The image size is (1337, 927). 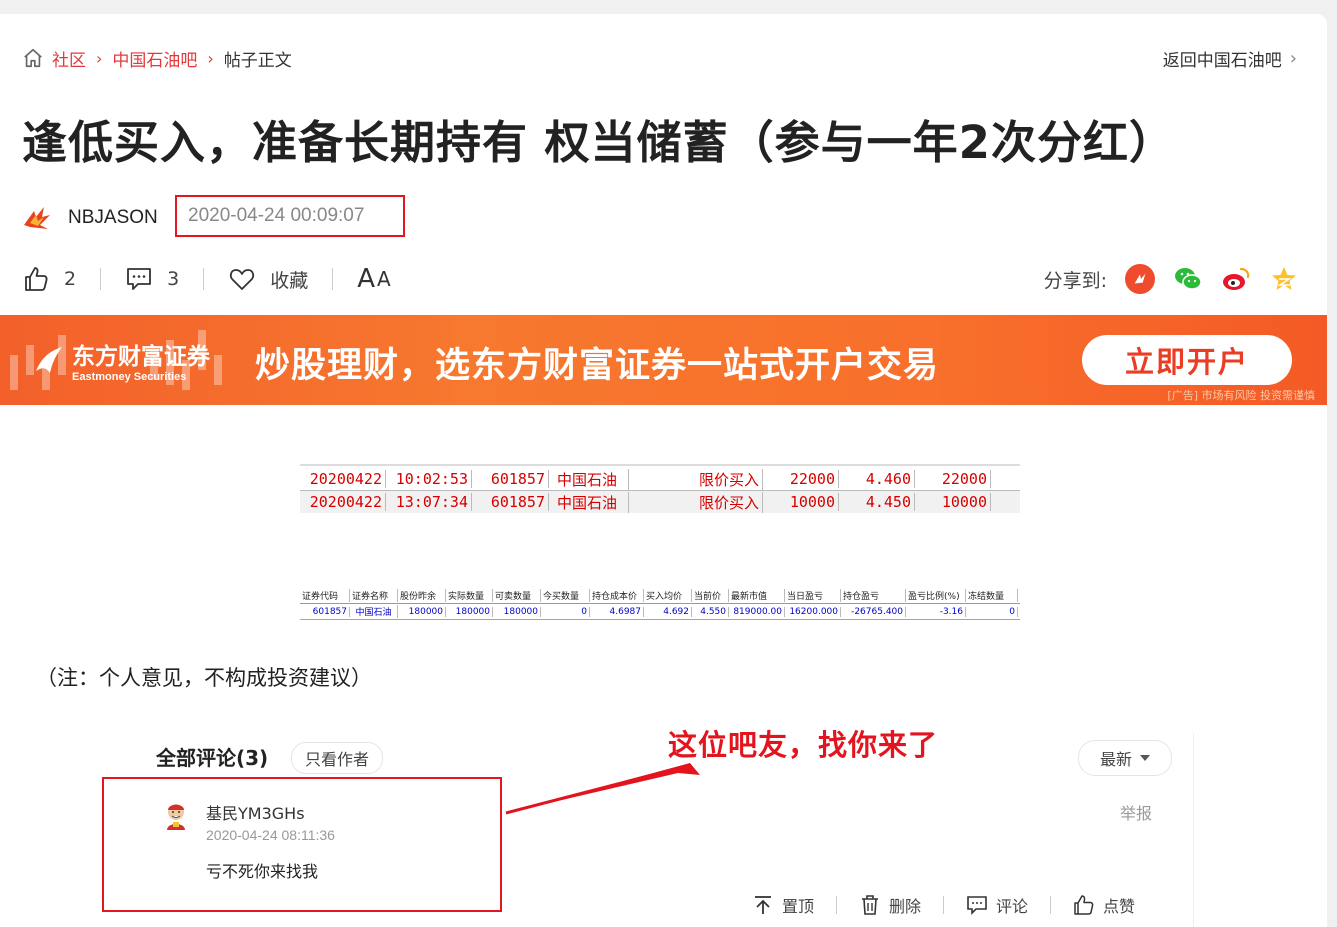 What do you see at coordinates (757, 595) in the screenshot?
I see `holdings-header-cell: 最新市值` at bounding box center [757, 595].